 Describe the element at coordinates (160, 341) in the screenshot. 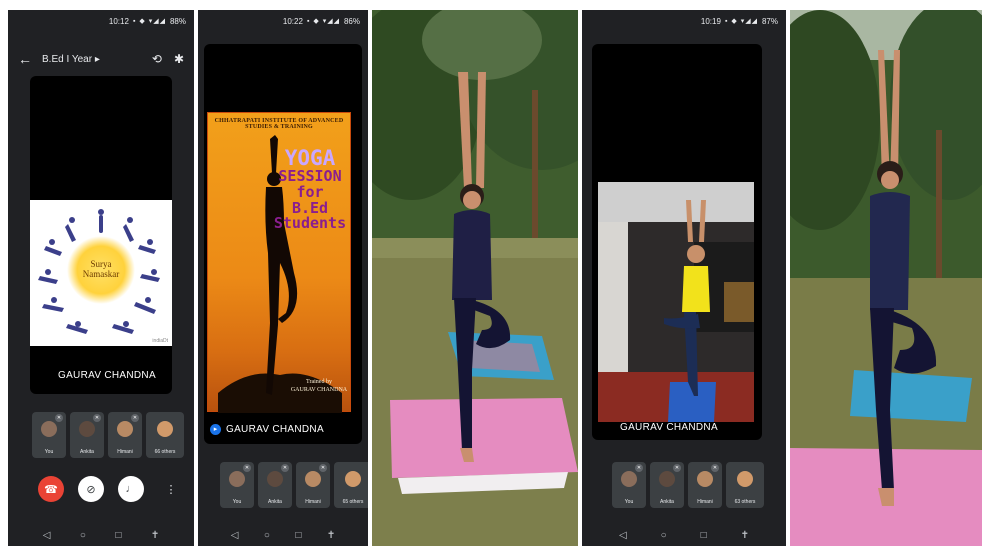

I see `slide-credit: indiaDt` at that location.